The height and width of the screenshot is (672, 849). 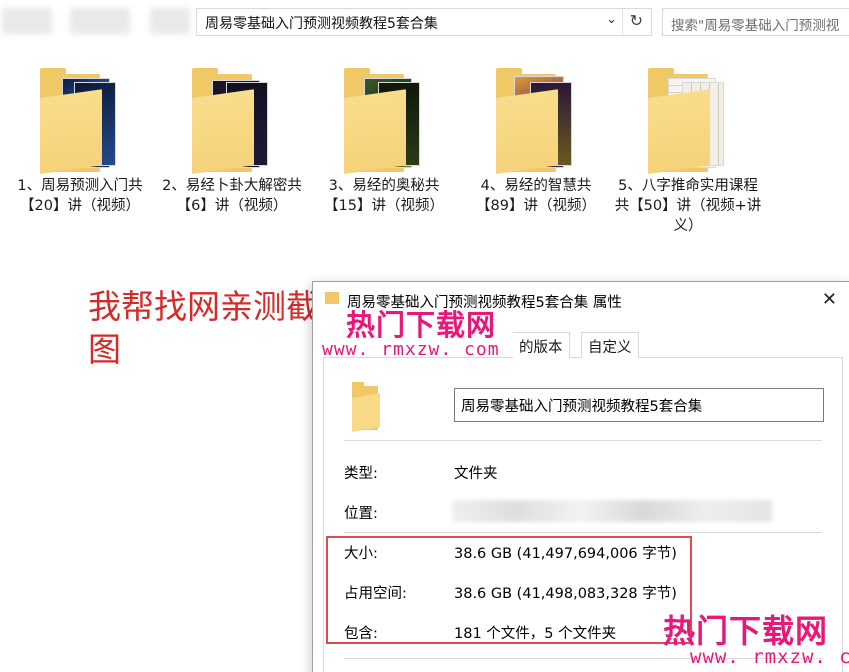 I want to click on folder-tile: 3、易经的奥秘共【15】讲（视频）, so click(x=384, y=154).